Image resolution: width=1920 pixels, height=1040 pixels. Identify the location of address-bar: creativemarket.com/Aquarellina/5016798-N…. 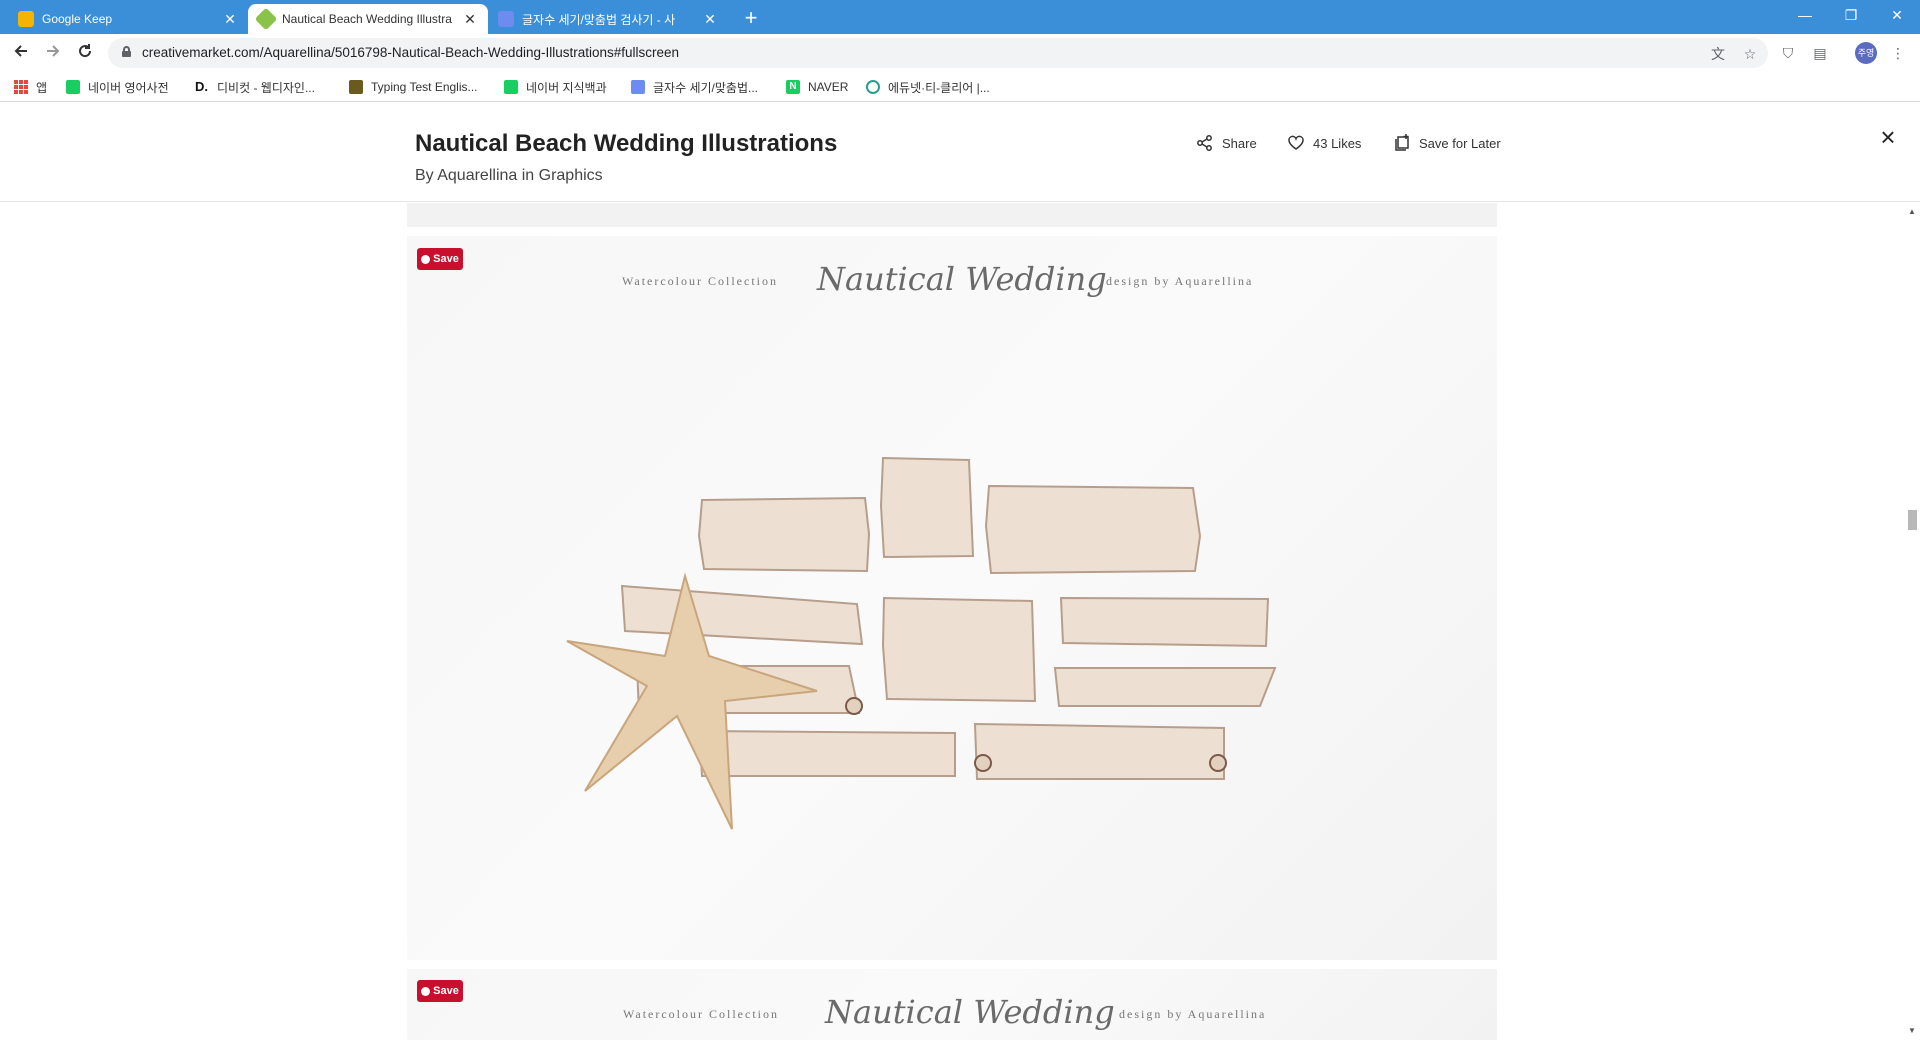
(938, 53).